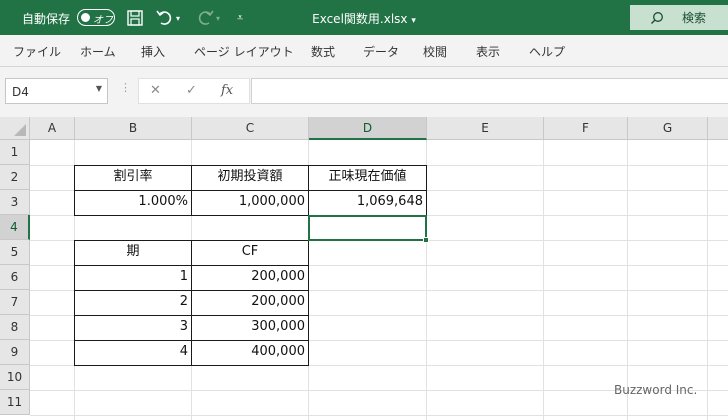  I want to click on customize-toolbar-icon: ⩡, so click(240, 18).